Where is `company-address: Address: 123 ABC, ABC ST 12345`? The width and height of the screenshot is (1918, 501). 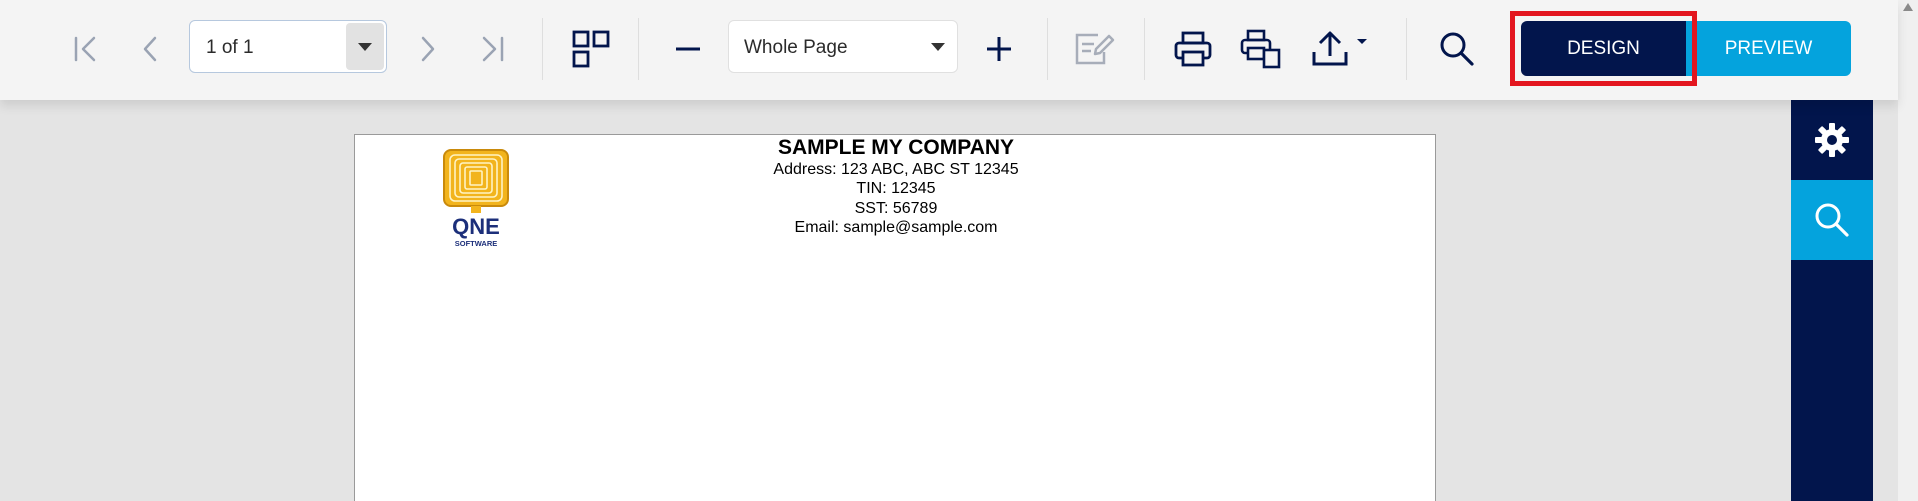
company-address: Address: 123 ABC, ABC ST 12345 is located at coordinates (896, 169).